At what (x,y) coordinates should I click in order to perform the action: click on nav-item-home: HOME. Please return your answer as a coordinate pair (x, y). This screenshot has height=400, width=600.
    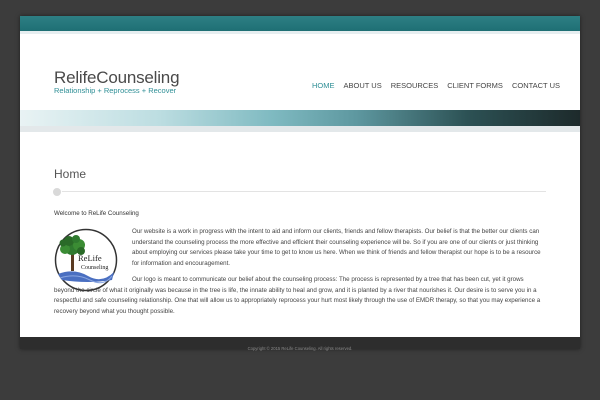
    Looking at the image, I should click on (323, 85).